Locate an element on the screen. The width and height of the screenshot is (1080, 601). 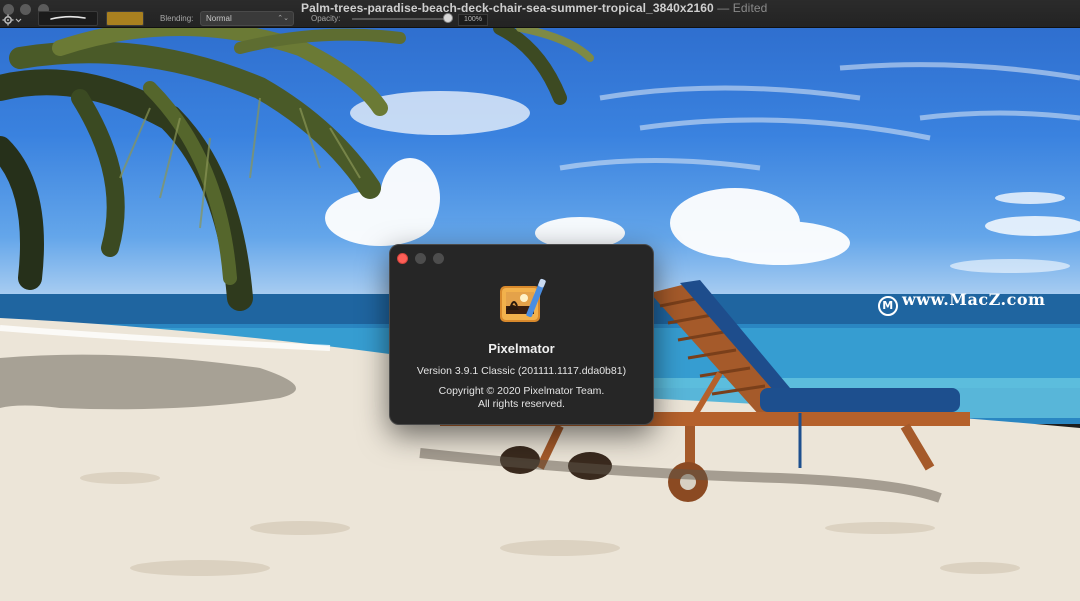
opacity-slider is located at coordinates (402, 19).